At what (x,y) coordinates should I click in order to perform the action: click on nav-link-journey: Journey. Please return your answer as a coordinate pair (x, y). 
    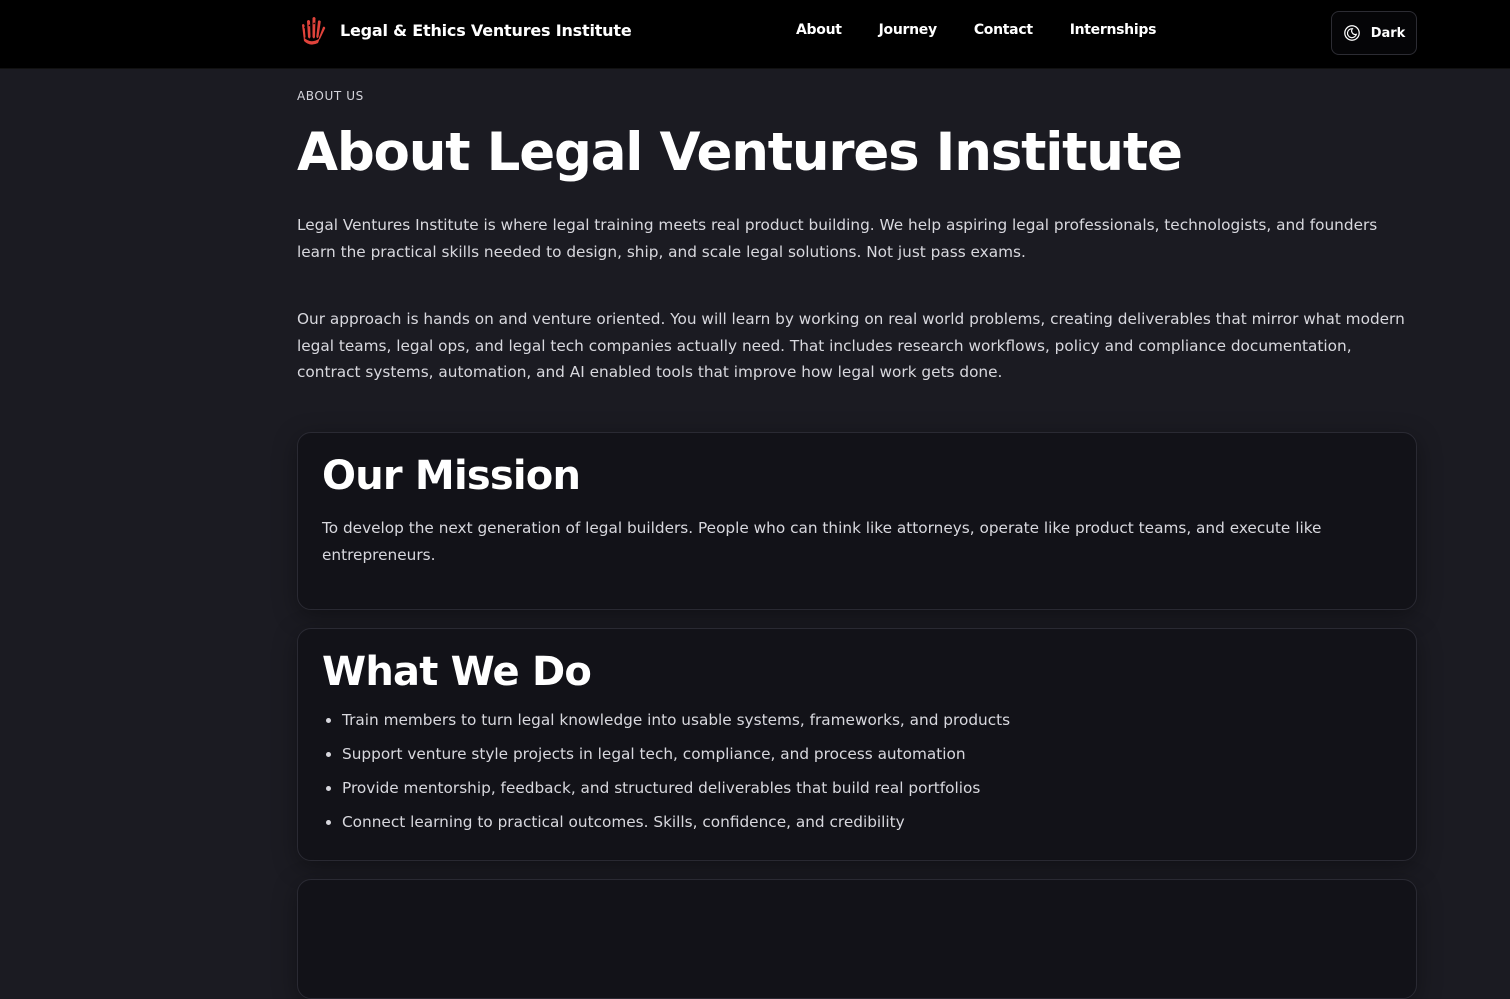
    Looking at the image, I should click on (908, 30).